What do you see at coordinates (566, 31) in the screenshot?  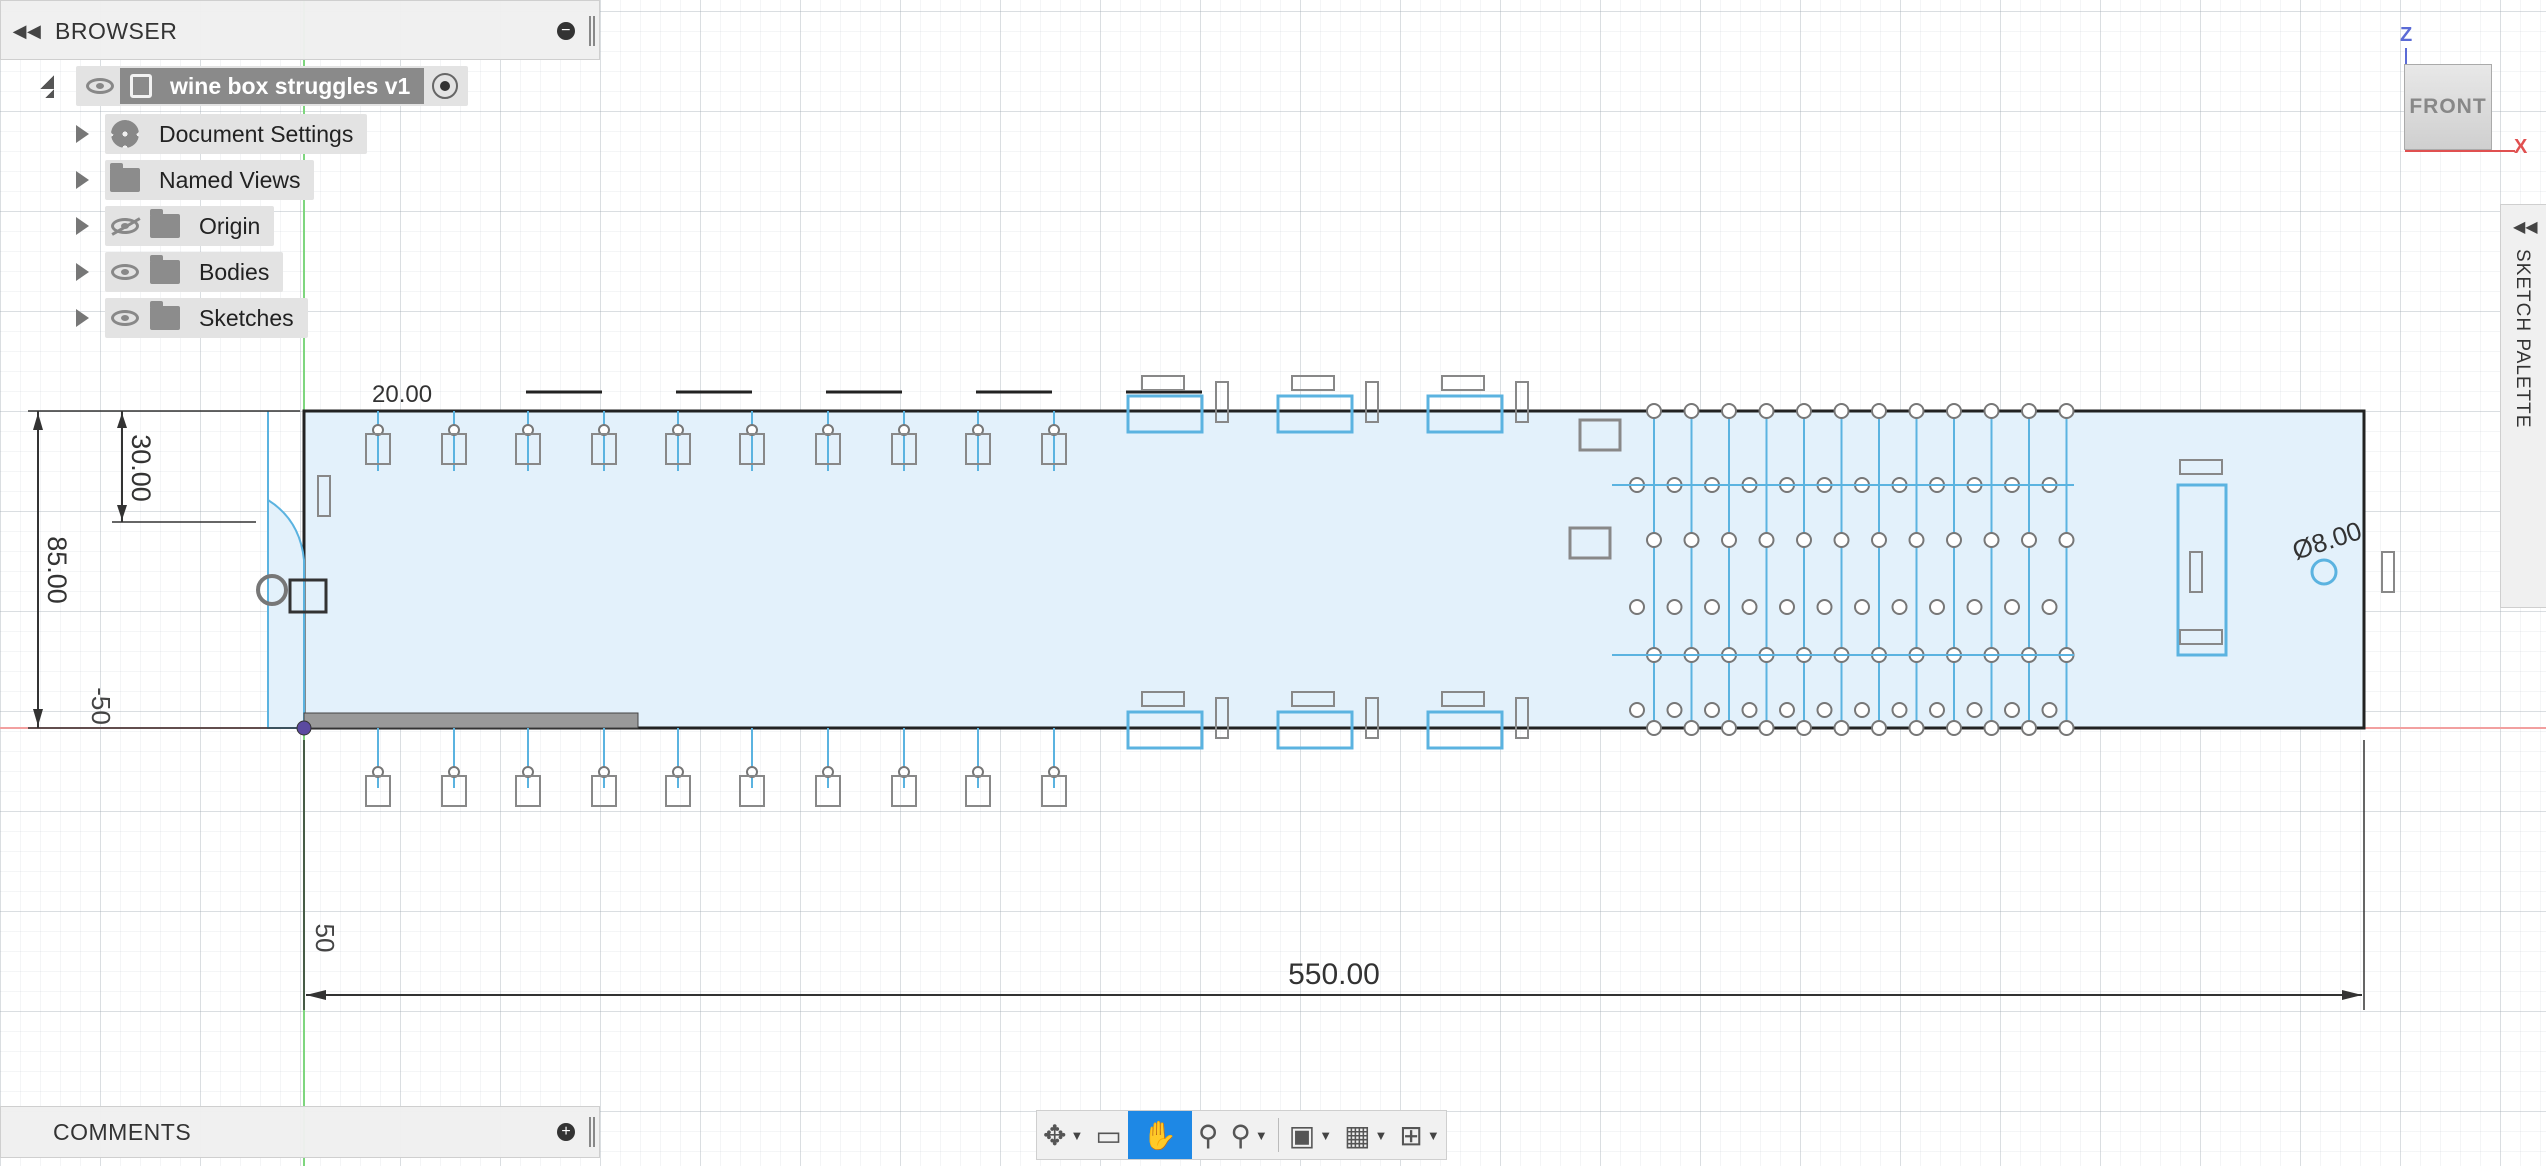 I see `minus-circle-icon: −` at bounding box center [566, 31].